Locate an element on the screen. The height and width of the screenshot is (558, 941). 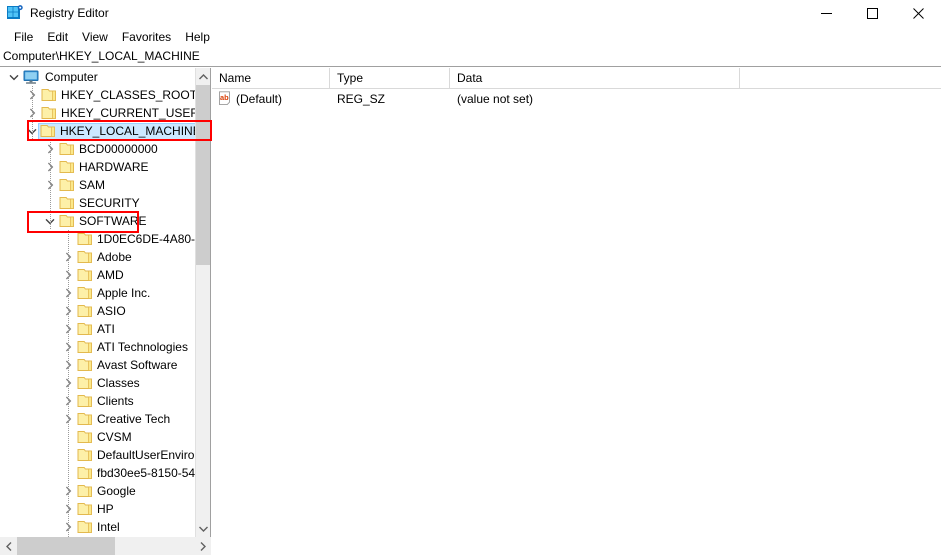
tree-item-amd: AMD is located at coordinates (98, 275).